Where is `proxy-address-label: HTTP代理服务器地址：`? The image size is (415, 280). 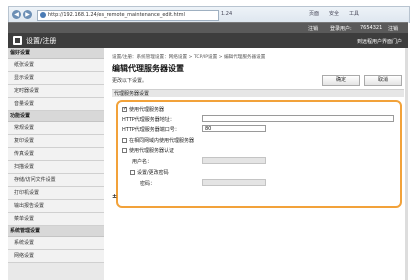 proxy-address-label: HTTP代理服务器地址： is located at coordinates (148, 120).